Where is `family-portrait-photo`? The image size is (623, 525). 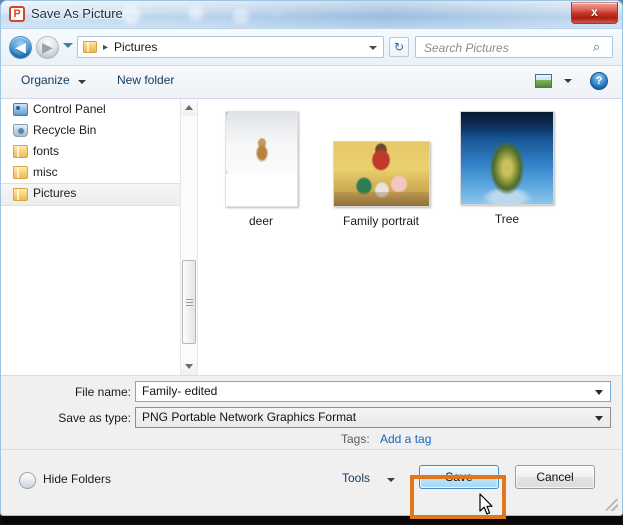 family-portrait-photo is located at coordinates (381, 174).